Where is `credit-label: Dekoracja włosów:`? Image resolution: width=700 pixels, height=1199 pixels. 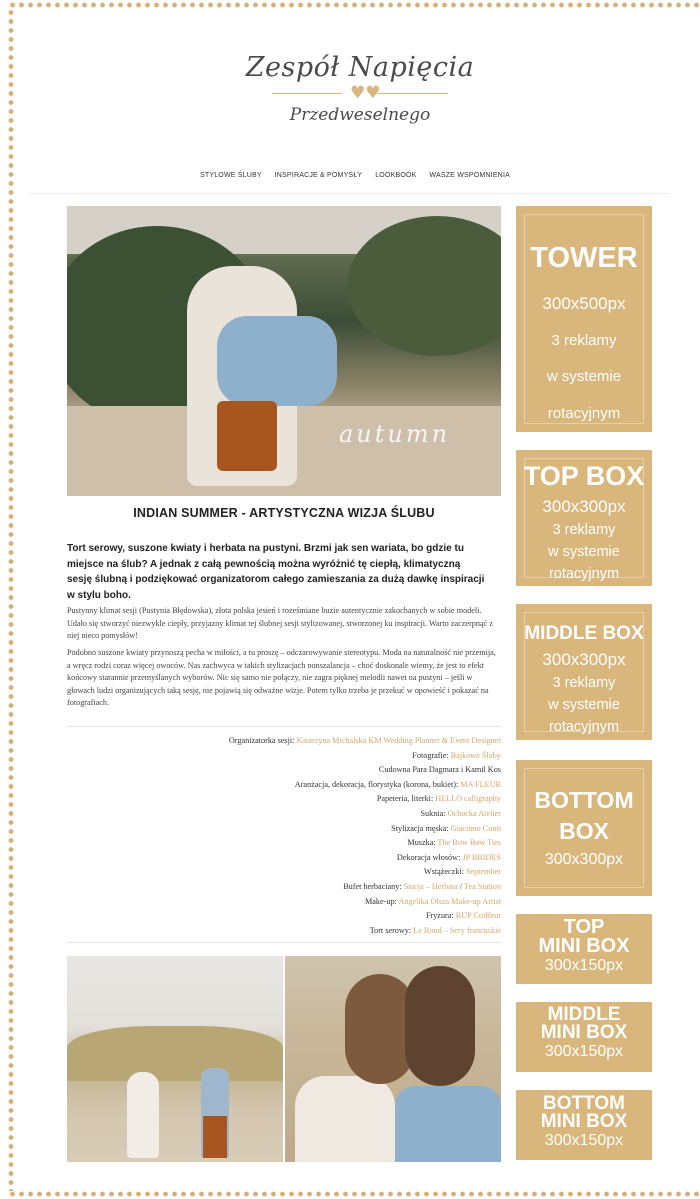
credit-label: Dekoracja włosów: is located at coordinates (428, 857).